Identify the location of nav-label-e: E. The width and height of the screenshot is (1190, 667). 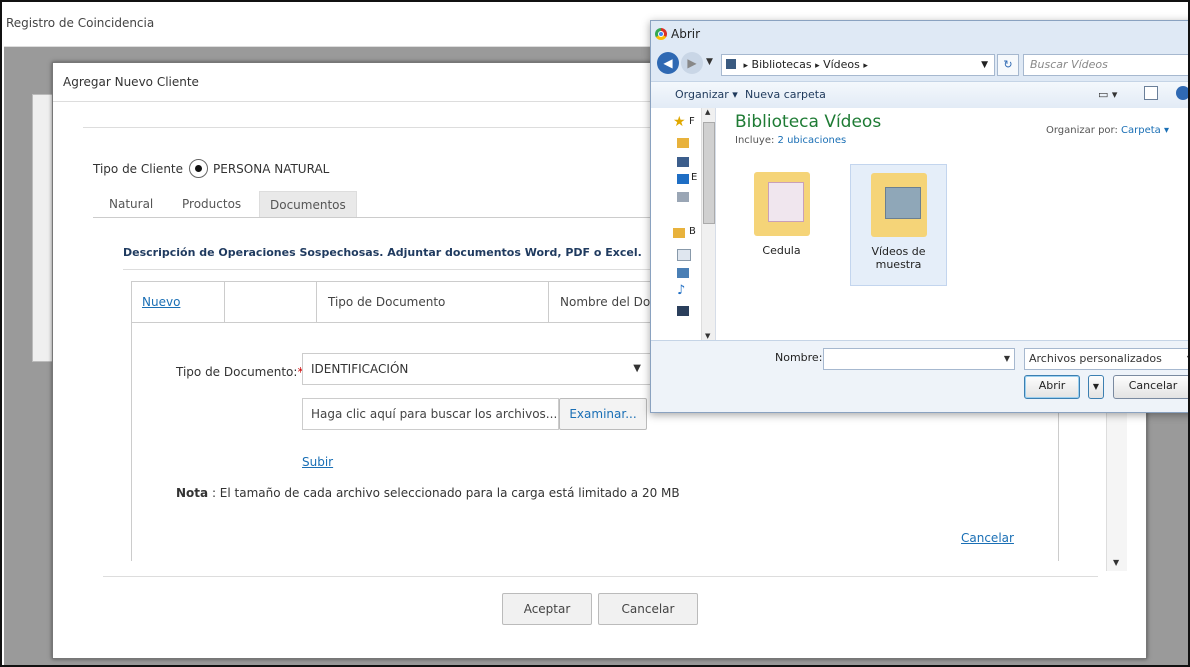
(694, 177).